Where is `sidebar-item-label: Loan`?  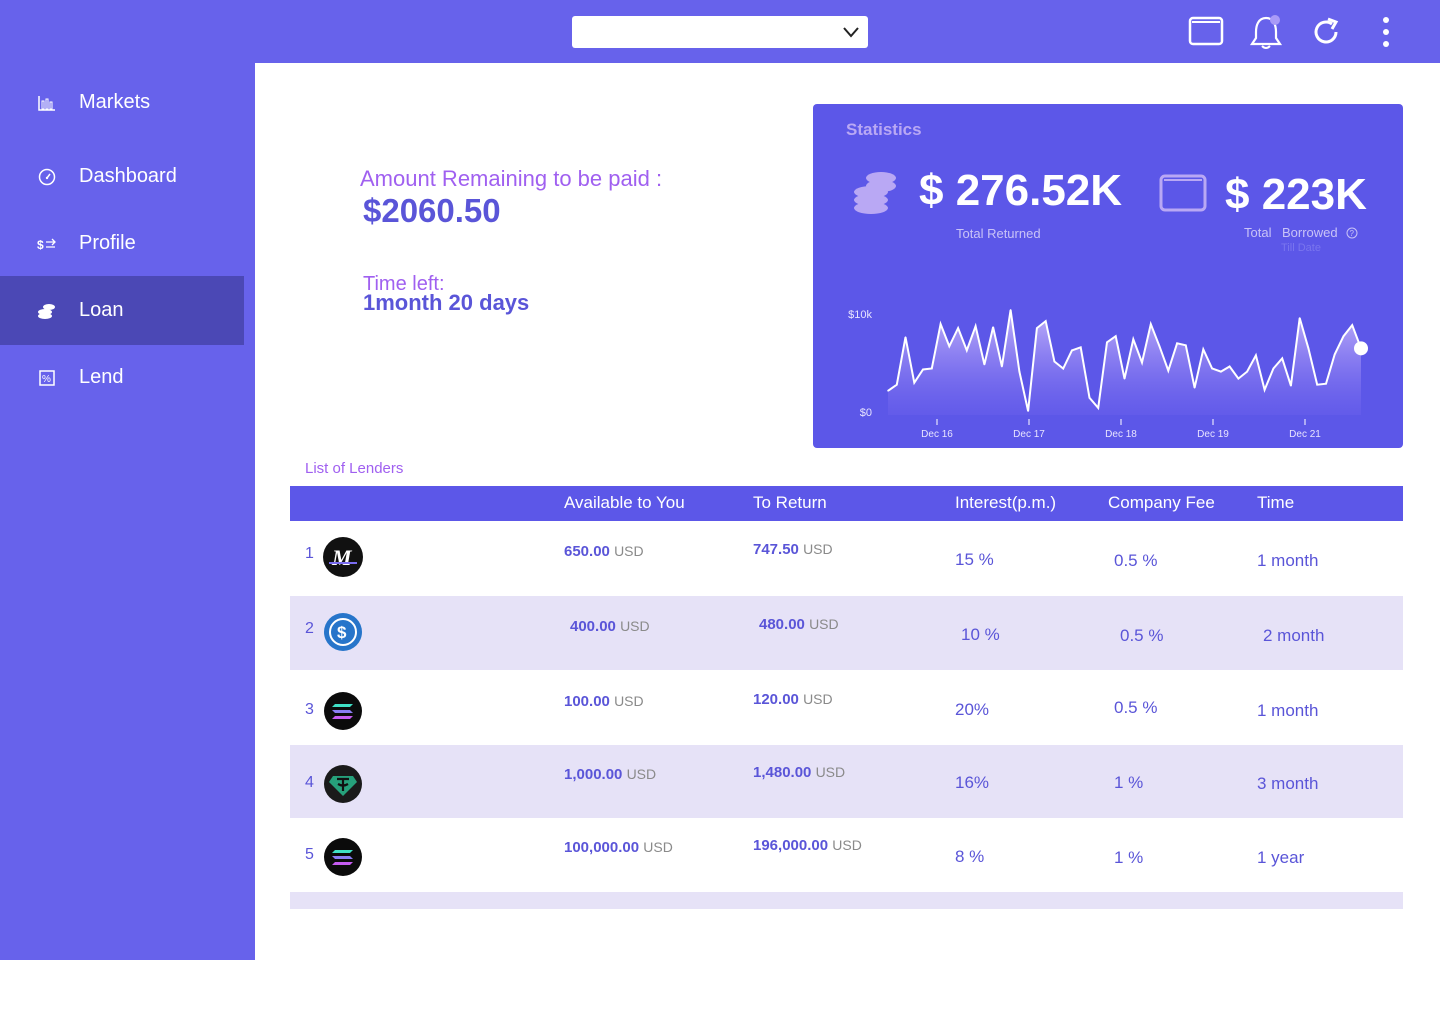 sidebar-item-label: Loan is located at coordinates (101, 310).